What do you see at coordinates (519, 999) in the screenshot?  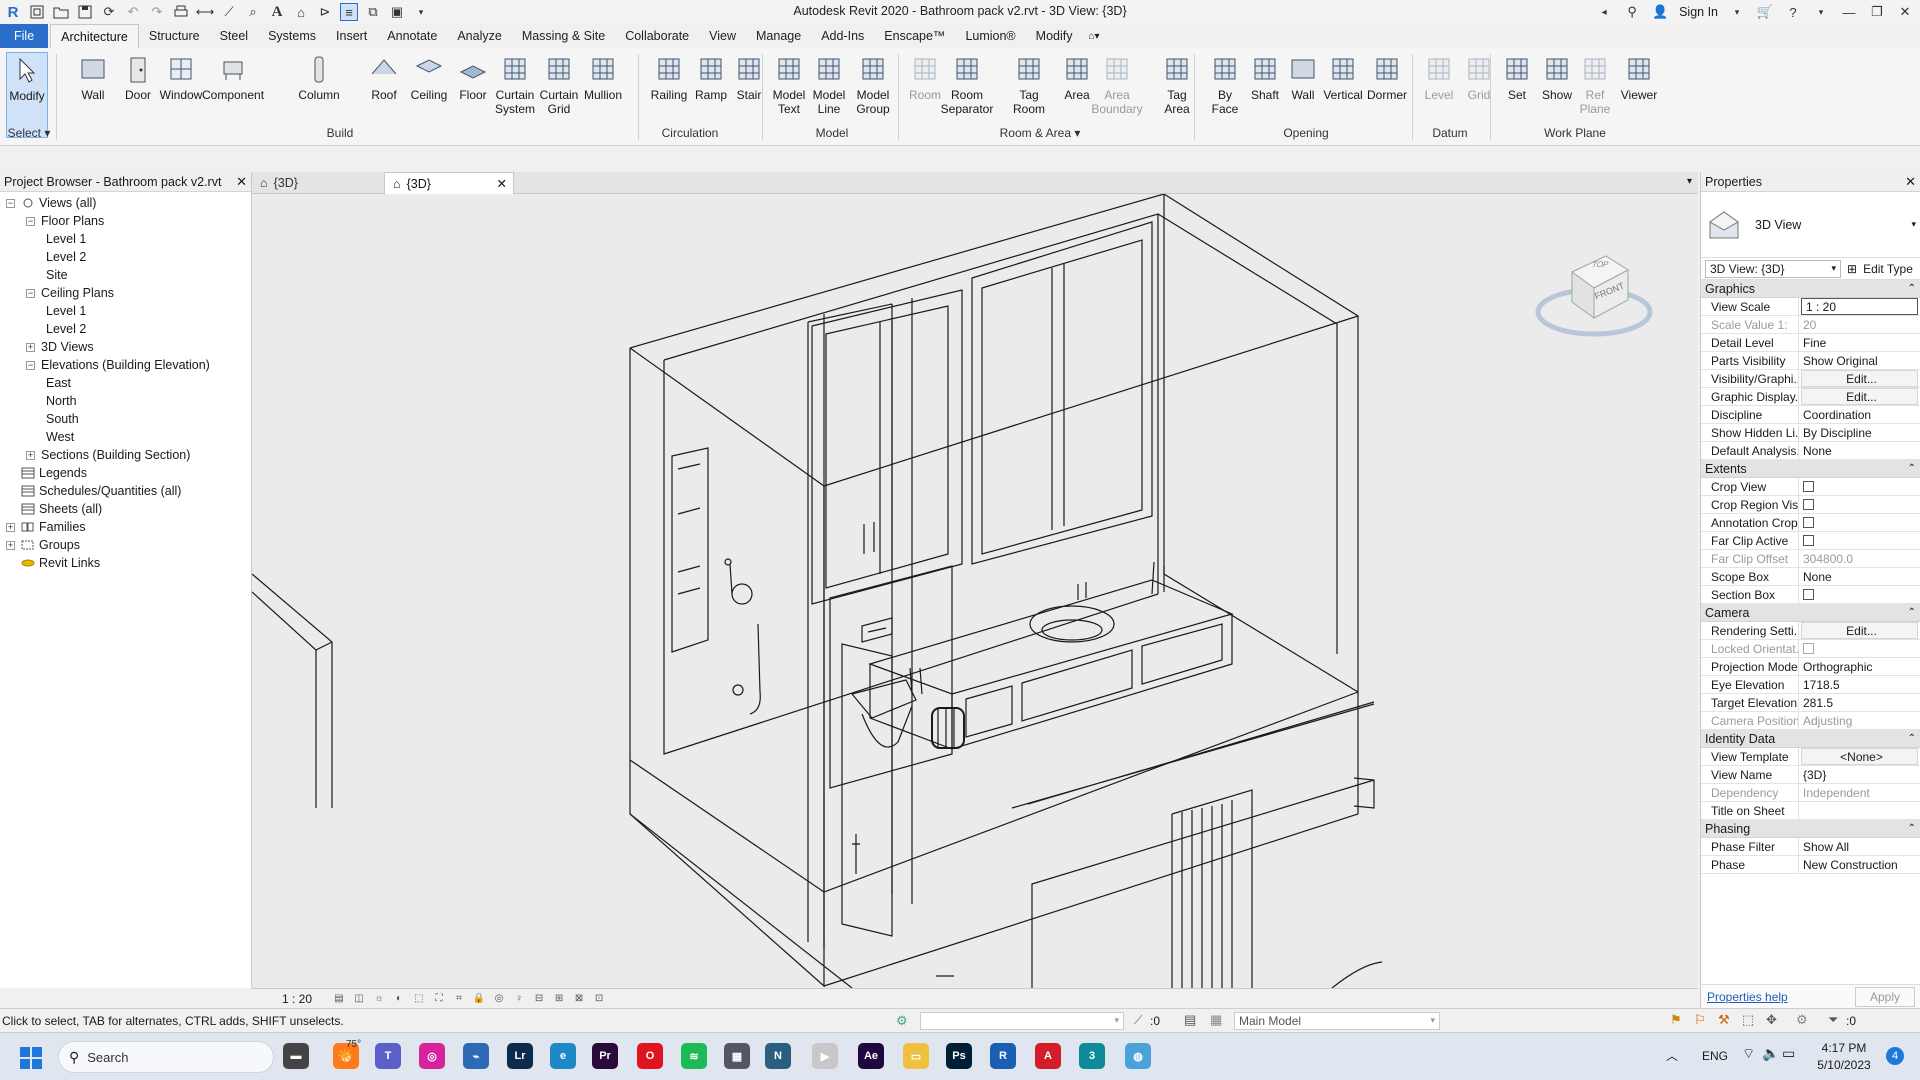 I see `reveal-hidden-icon: ♀` at bounding box center [519, 999].